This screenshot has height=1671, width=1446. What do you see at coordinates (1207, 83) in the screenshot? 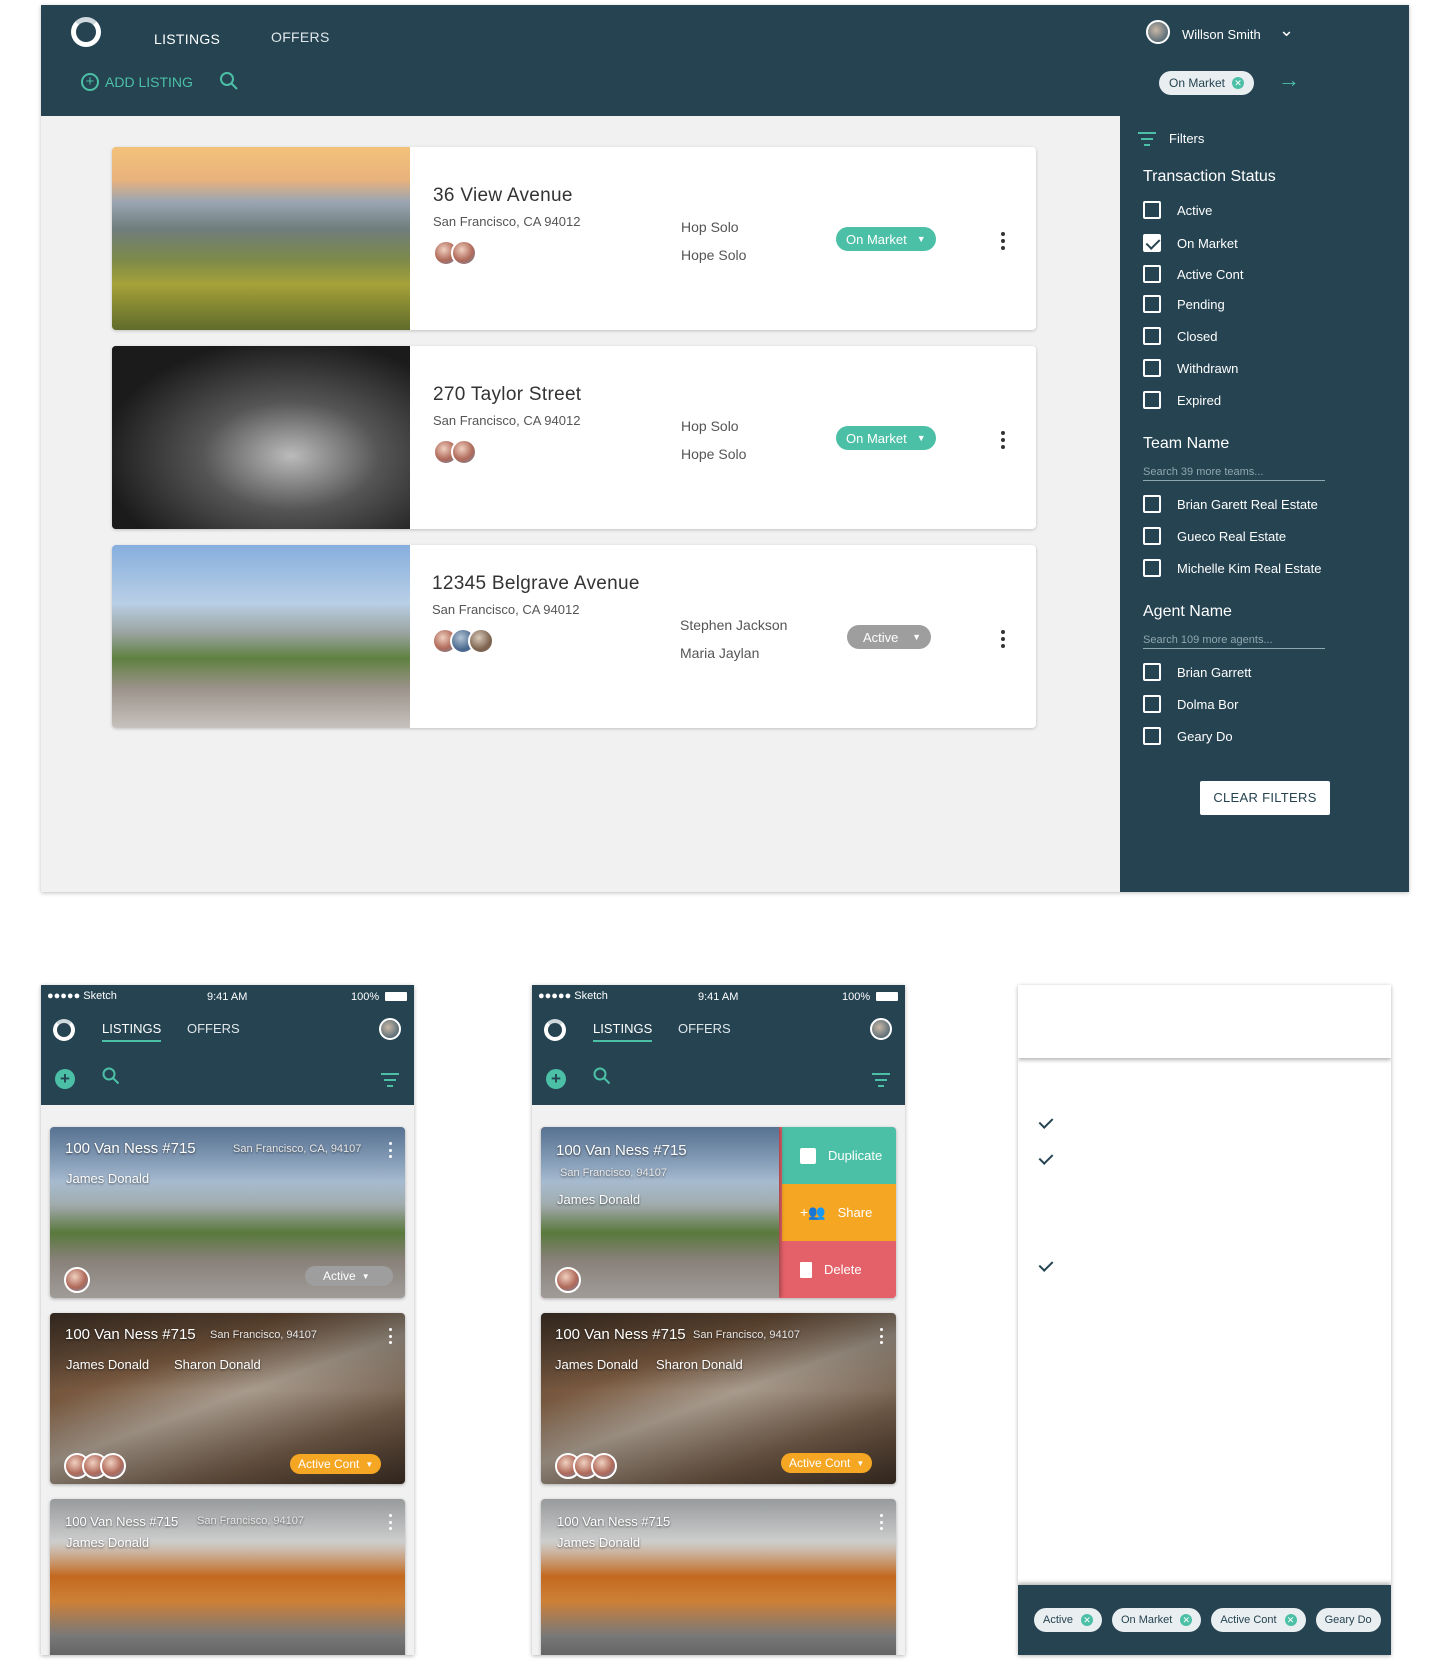
I see `active-filter-chip: On Market ✕` at bounding box center [1207, 83].